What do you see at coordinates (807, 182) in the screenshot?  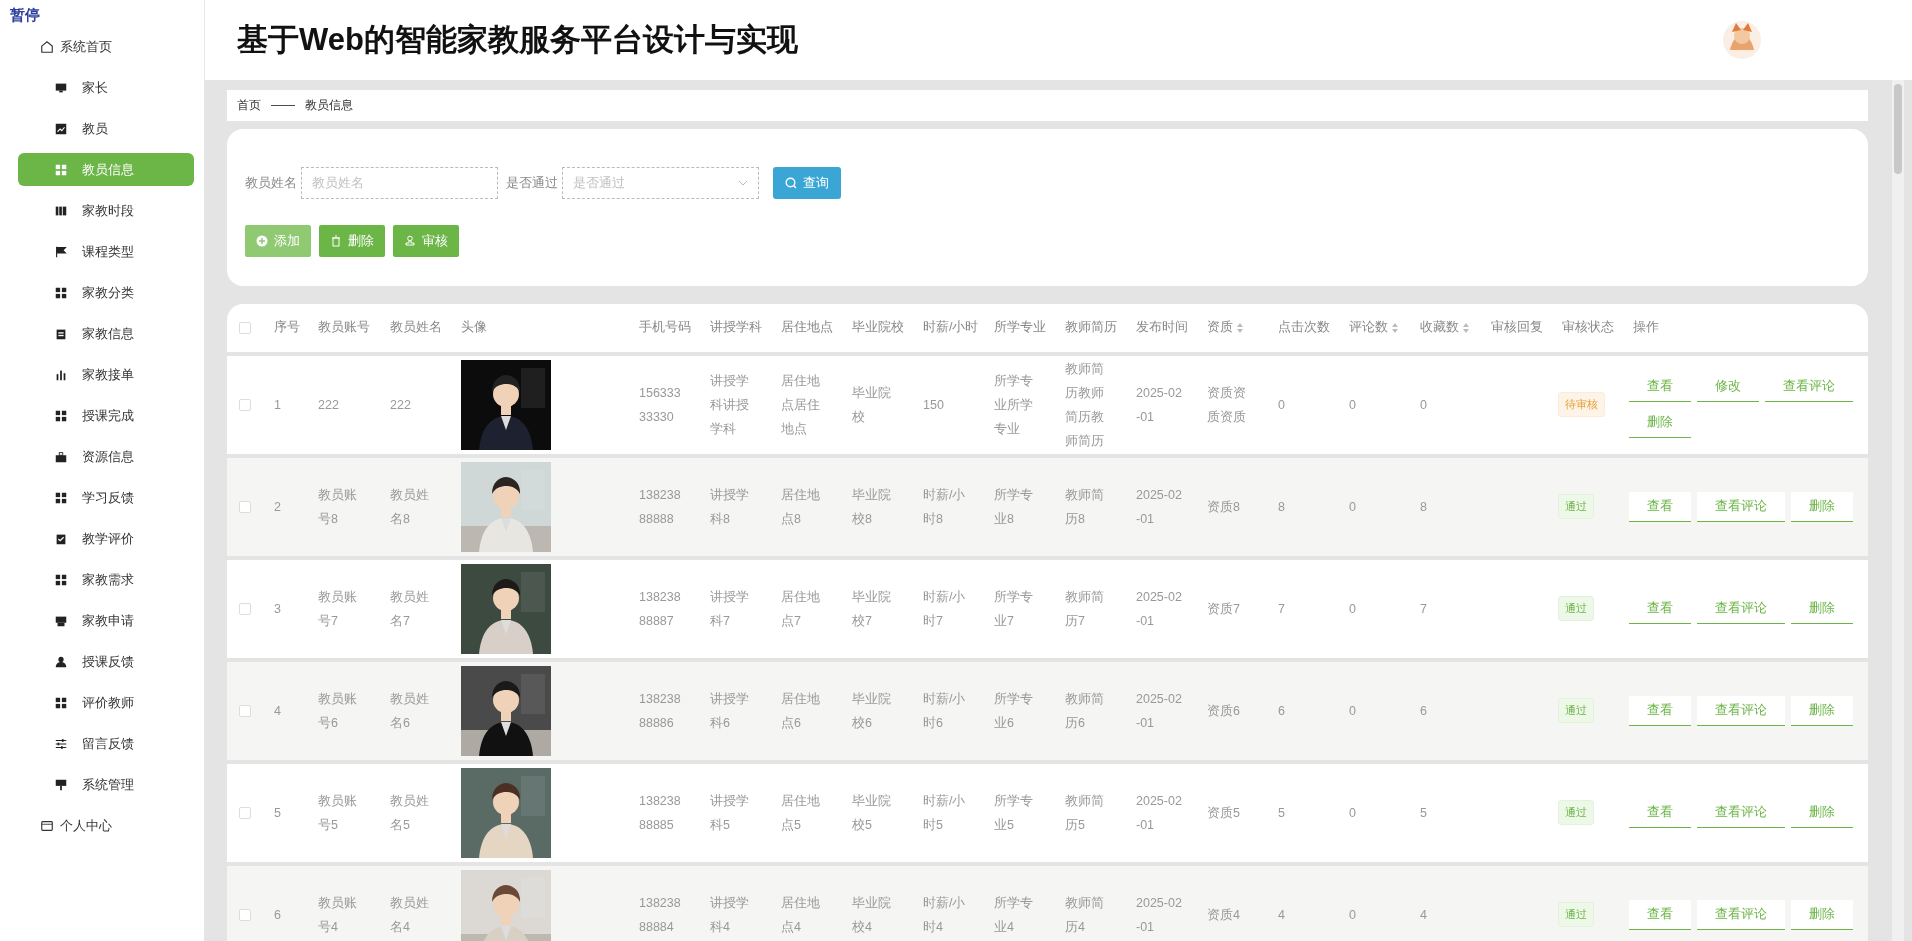 I see `search-button: 查询` at bounding box center [807, 182].